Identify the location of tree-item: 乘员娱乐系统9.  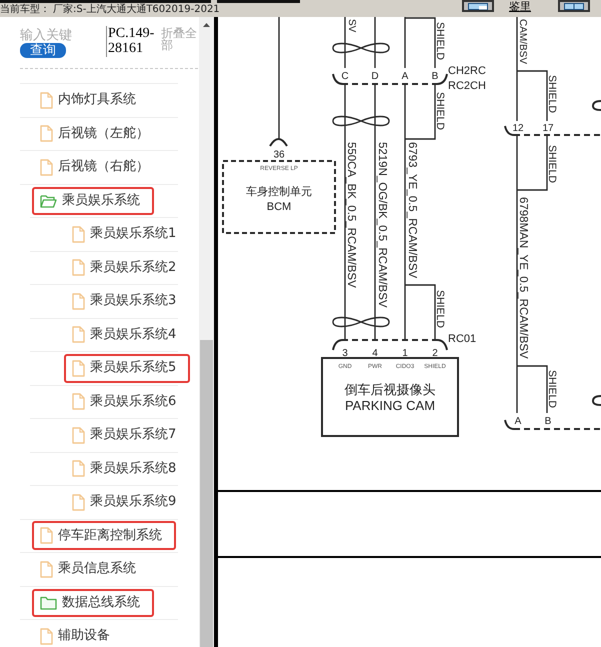
(127, 502).